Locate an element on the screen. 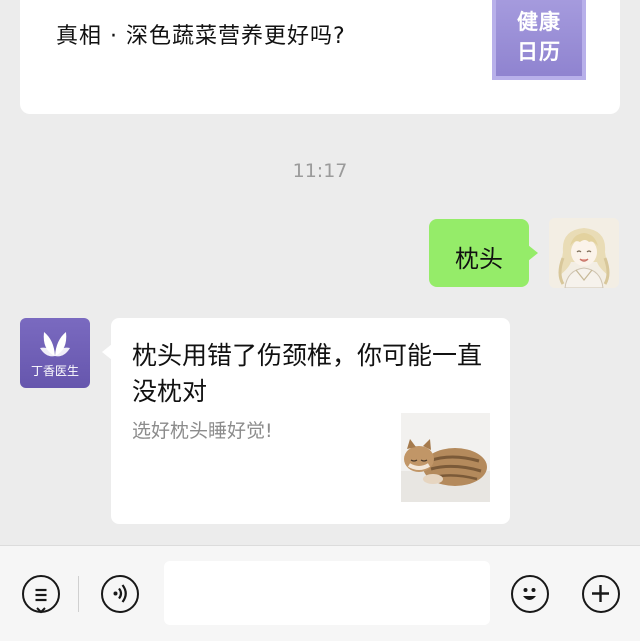 This screenshot has height=641, width=640. link-card-description: 选好枕头睡好觉! is located at coordinates (202, 431).